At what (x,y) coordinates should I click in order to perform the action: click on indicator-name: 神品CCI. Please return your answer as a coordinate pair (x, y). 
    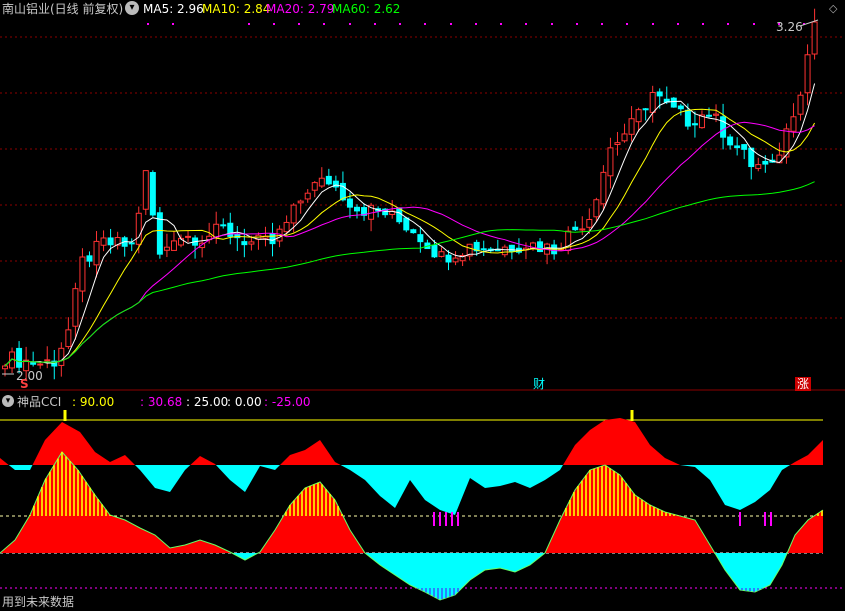
    Looking at the image, I should click on (39, 402).